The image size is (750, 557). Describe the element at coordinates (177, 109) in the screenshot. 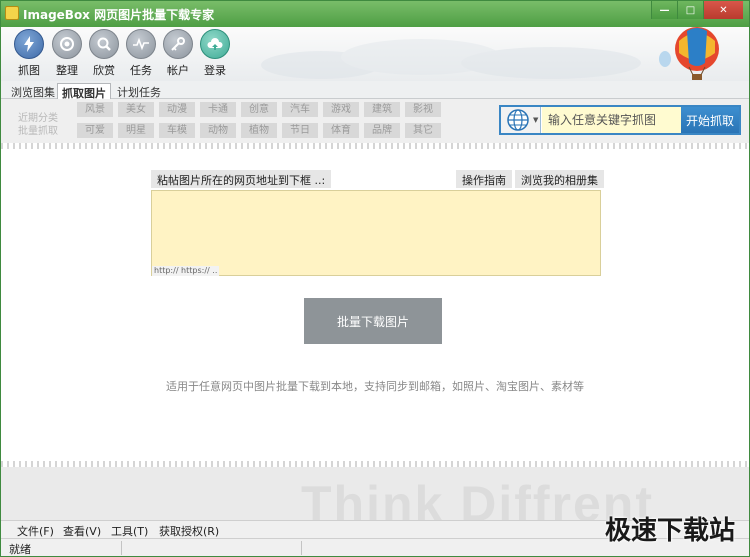

I see `category-chip: 动漫` at that location.